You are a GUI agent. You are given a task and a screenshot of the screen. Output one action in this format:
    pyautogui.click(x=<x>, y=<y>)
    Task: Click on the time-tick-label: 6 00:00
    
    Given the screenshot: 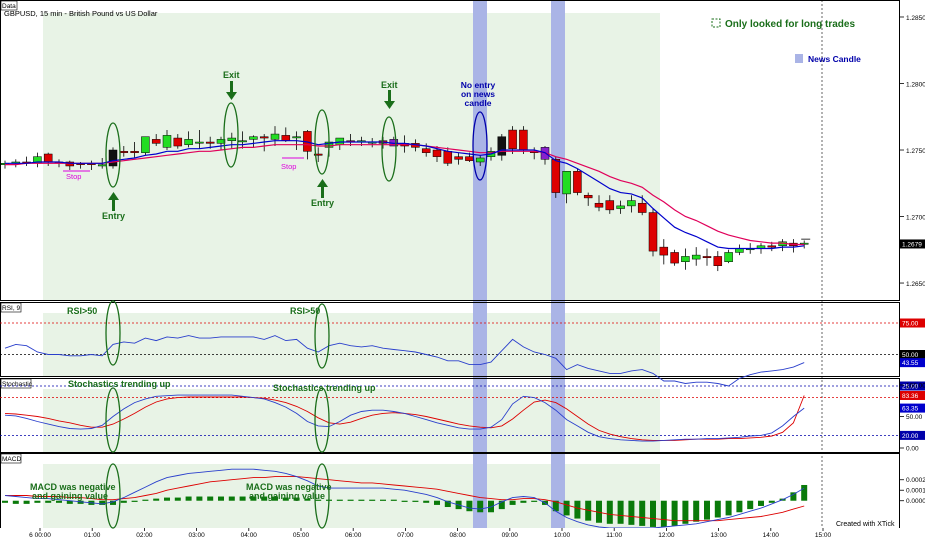 What is the action you would take?
    pyautogui.click(x=40, y=535)
    